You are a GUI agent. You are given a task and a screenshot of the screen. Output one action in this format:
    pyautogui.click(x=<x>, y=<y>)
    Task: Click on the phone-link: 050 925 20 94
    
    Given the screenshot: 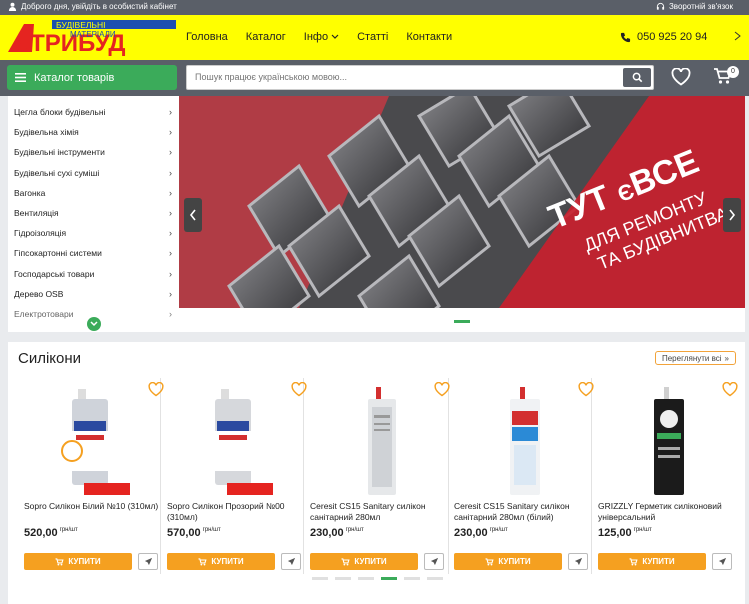 What is the action you would take?
    pyautogui.click(x=663, y=37)
    